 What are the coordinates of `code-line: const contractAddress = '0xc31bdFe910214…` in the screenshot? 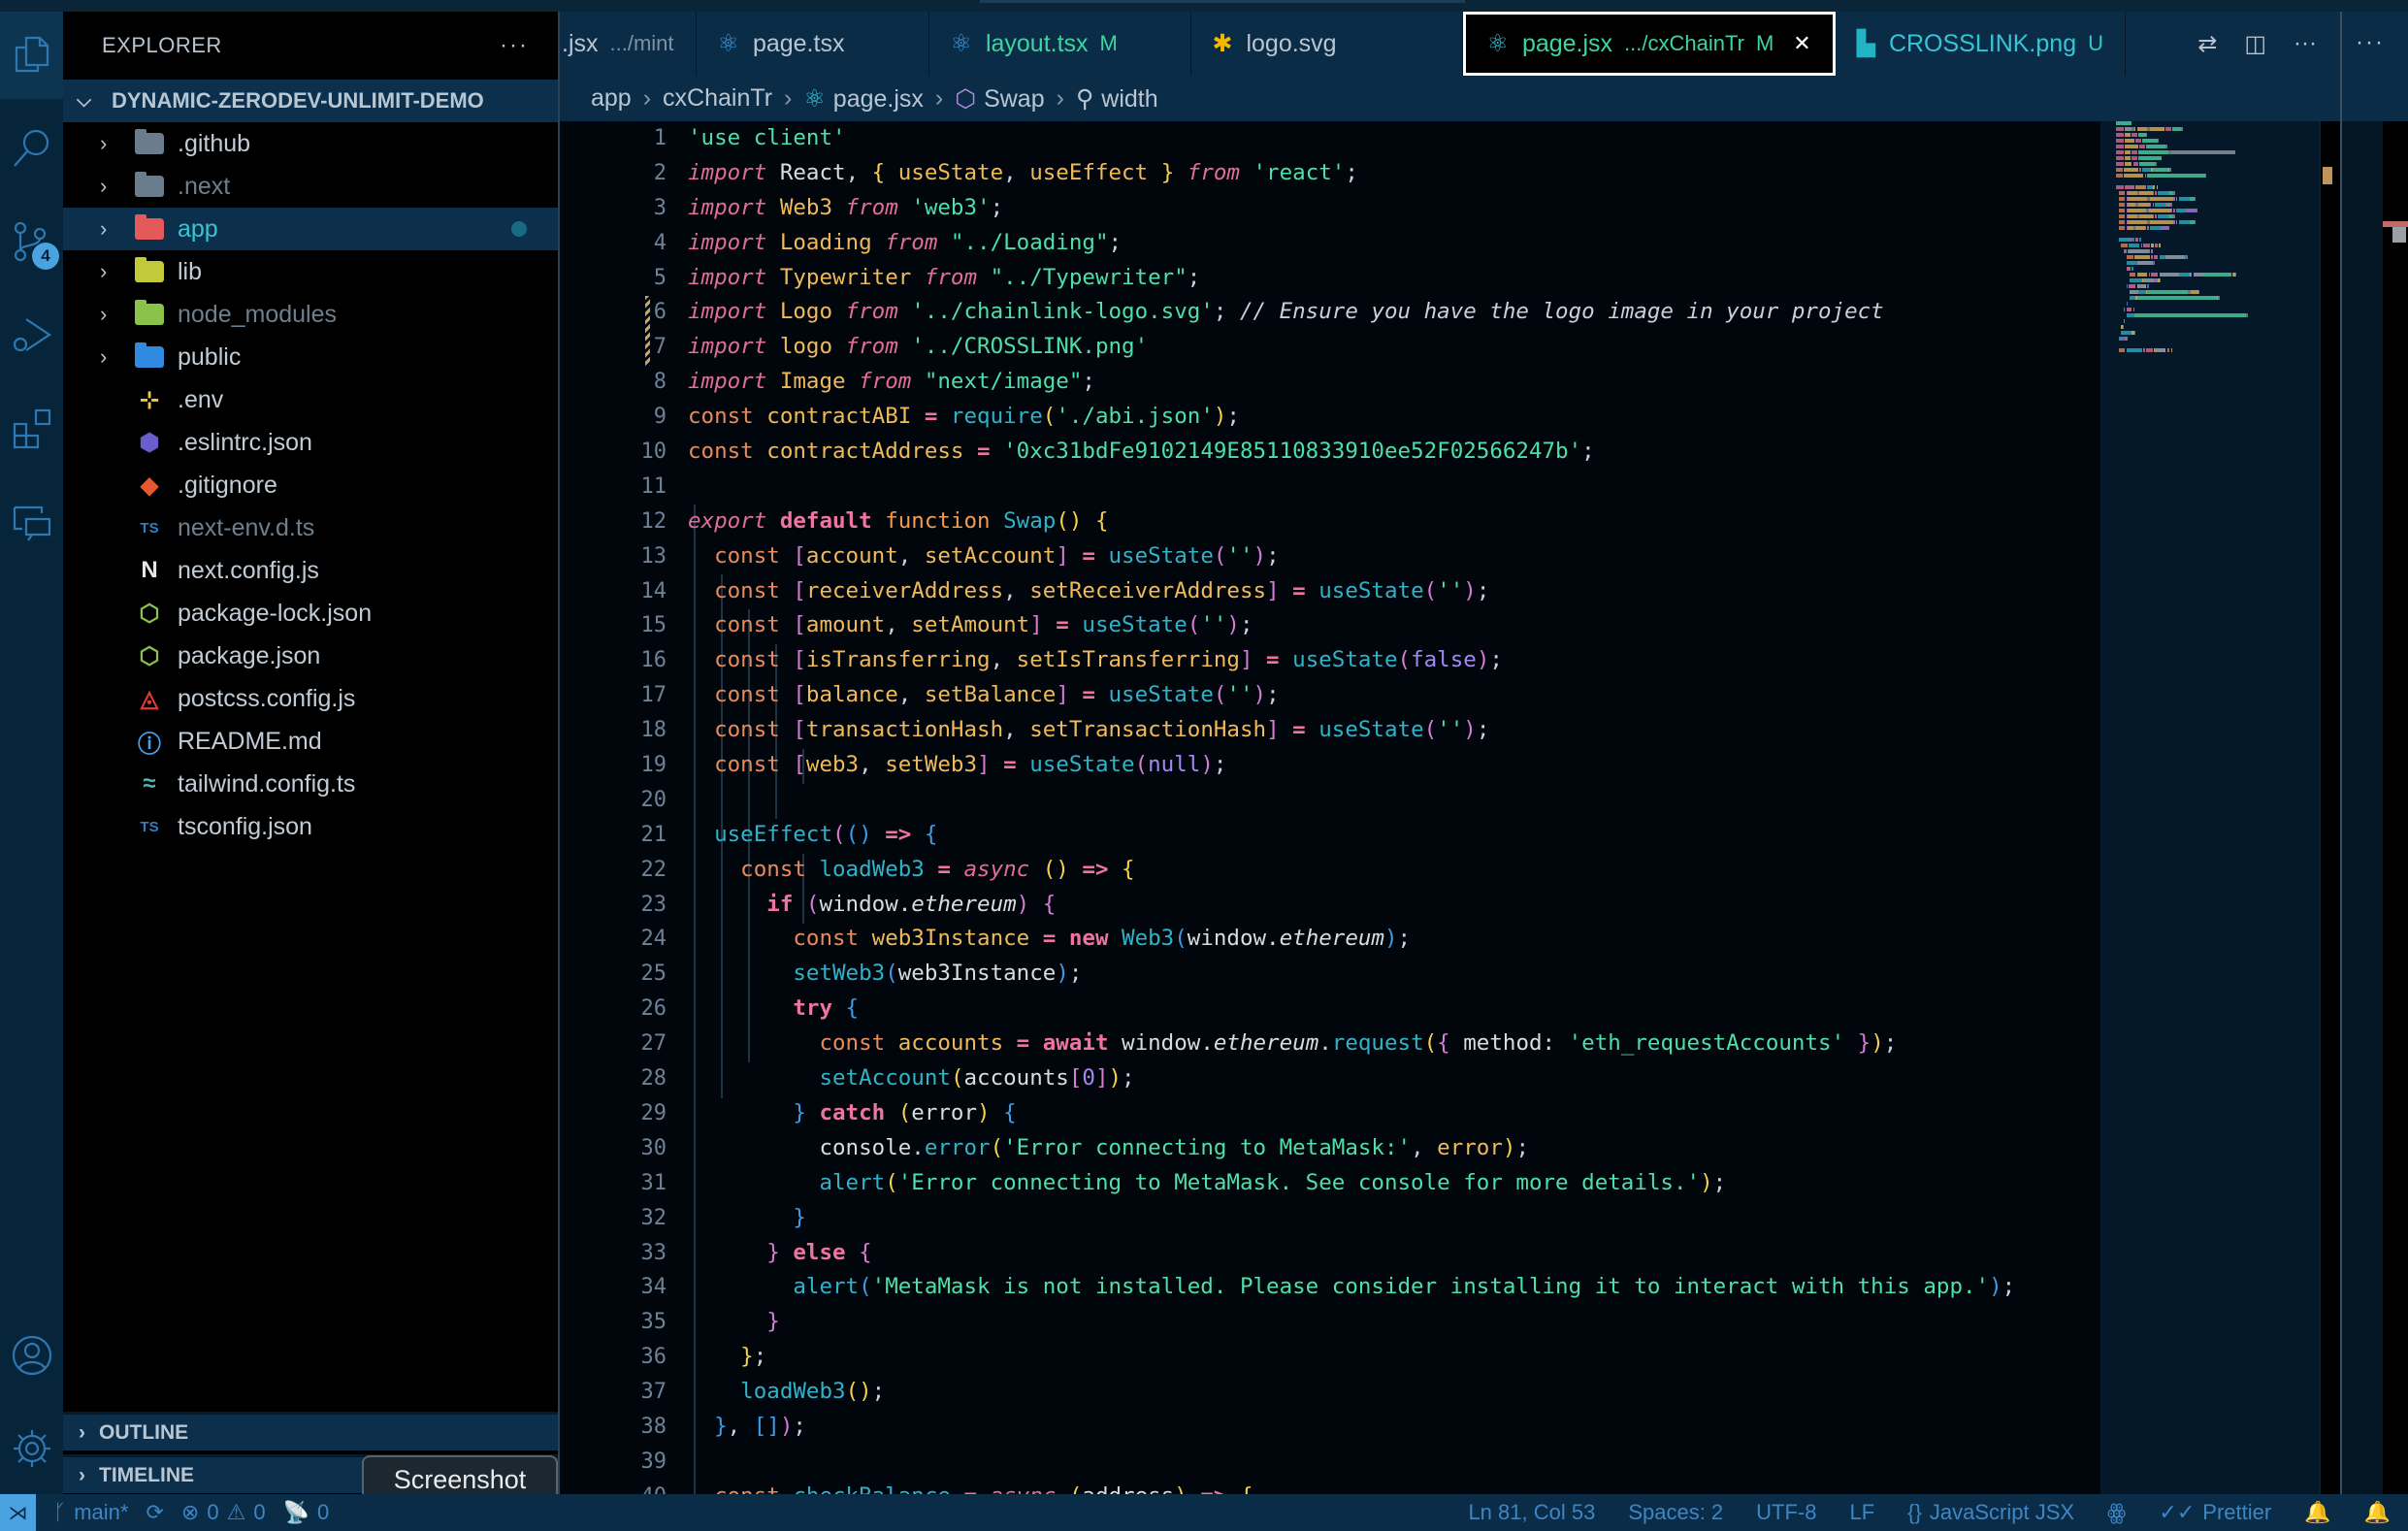 It's located at (1394, 452).